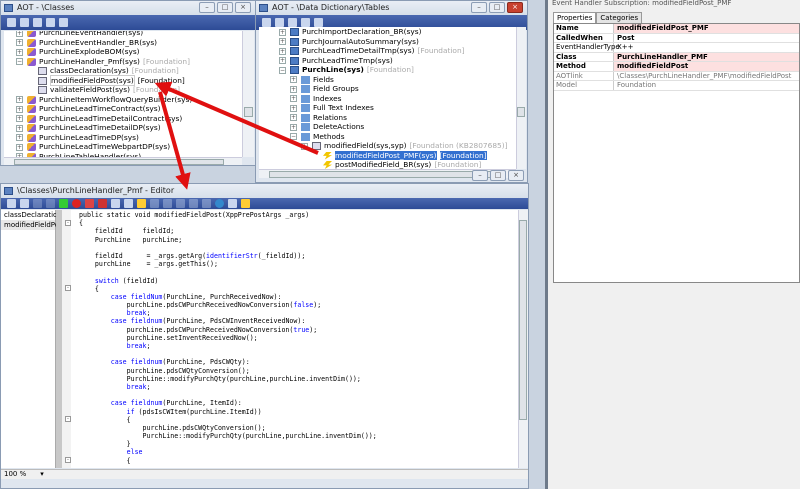 The width and height of the screenshot is (800, 489). Describe the element at coordinates (387, 61) in the screenshot. I see `tree-item: + PurchLeadTimeTmp(sys)` at that location.